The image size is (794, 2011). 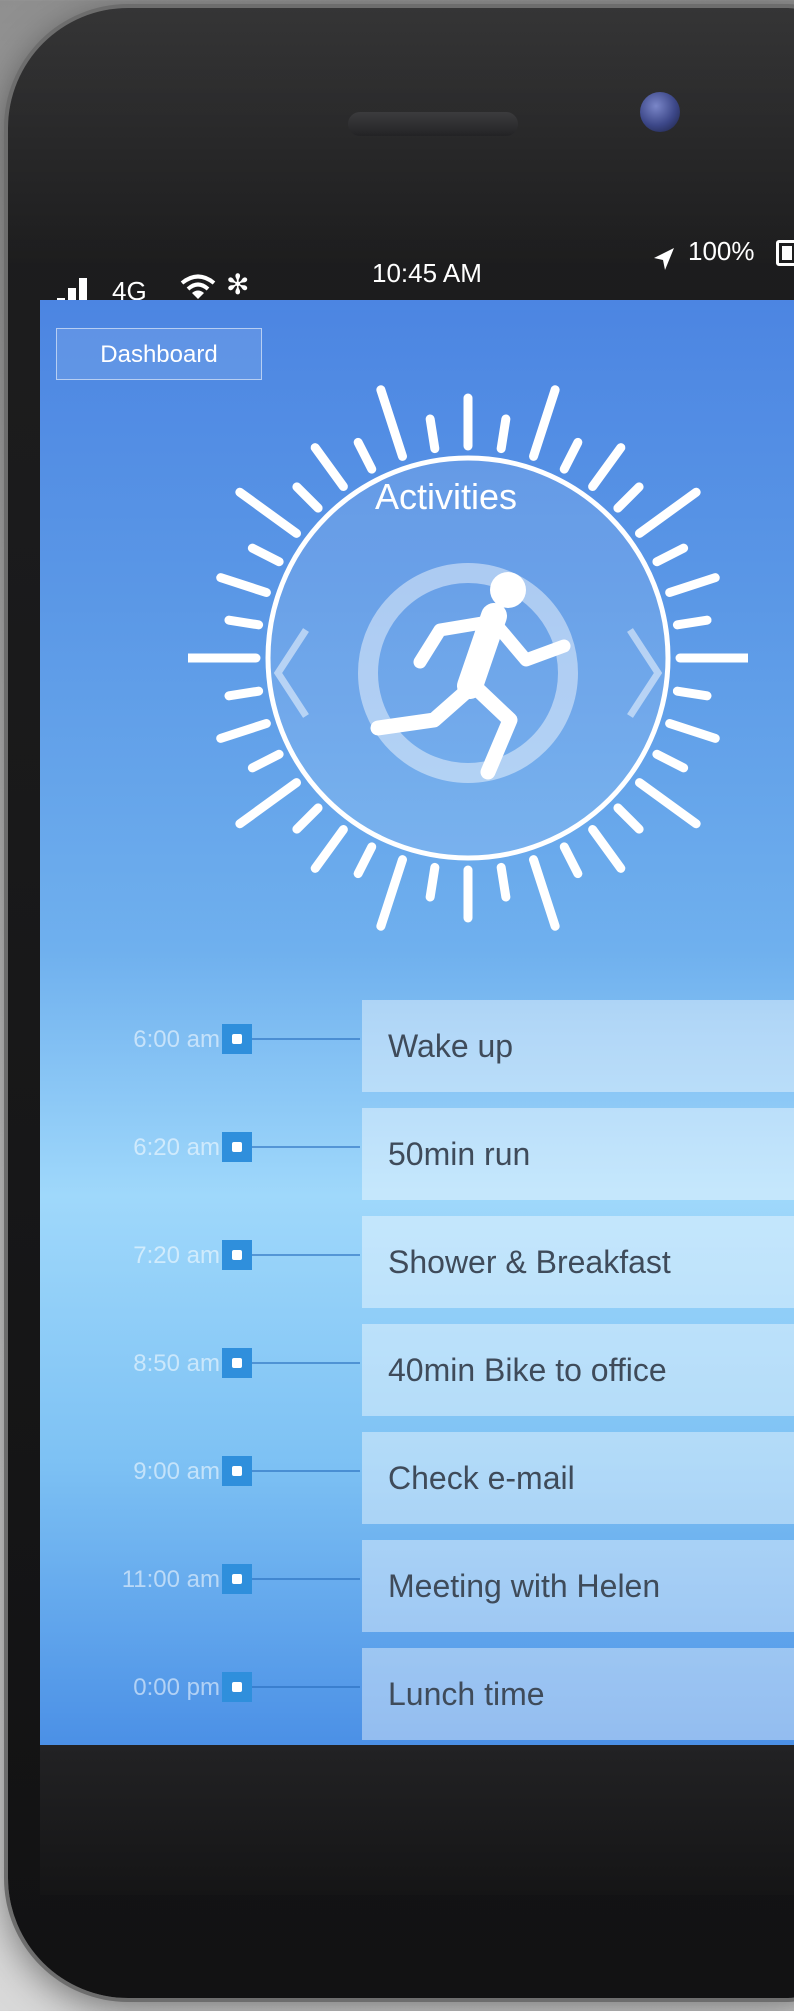 I want to click on battery-icon, so click(x=785, y=253).